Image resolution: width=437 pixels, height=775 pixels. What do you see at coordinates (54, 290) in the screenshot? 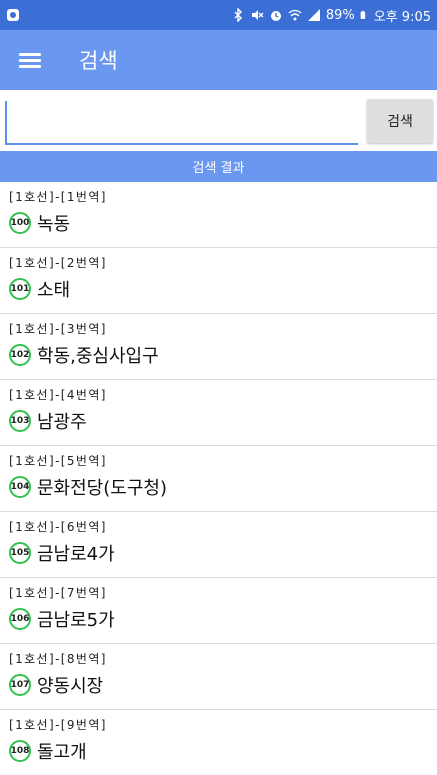
I see `station-name: 소태` at bounding box center [54, 290].